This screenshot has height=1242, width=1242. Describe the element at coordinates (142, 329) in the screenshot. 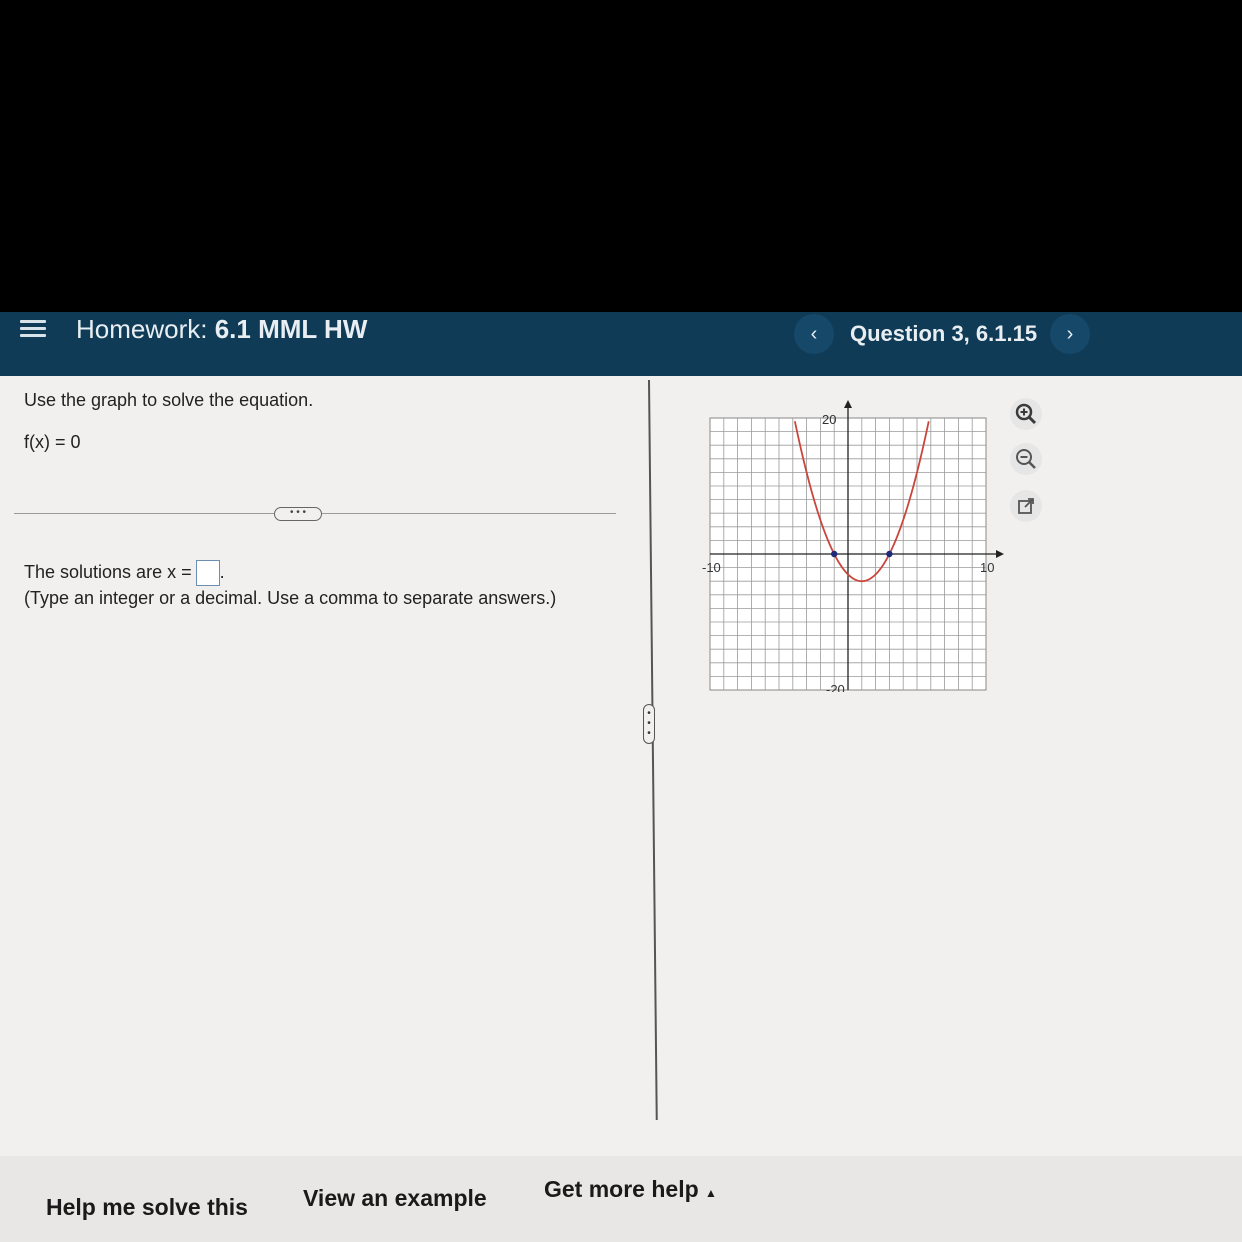

I see `homework-prefix: Homework:` at that location.